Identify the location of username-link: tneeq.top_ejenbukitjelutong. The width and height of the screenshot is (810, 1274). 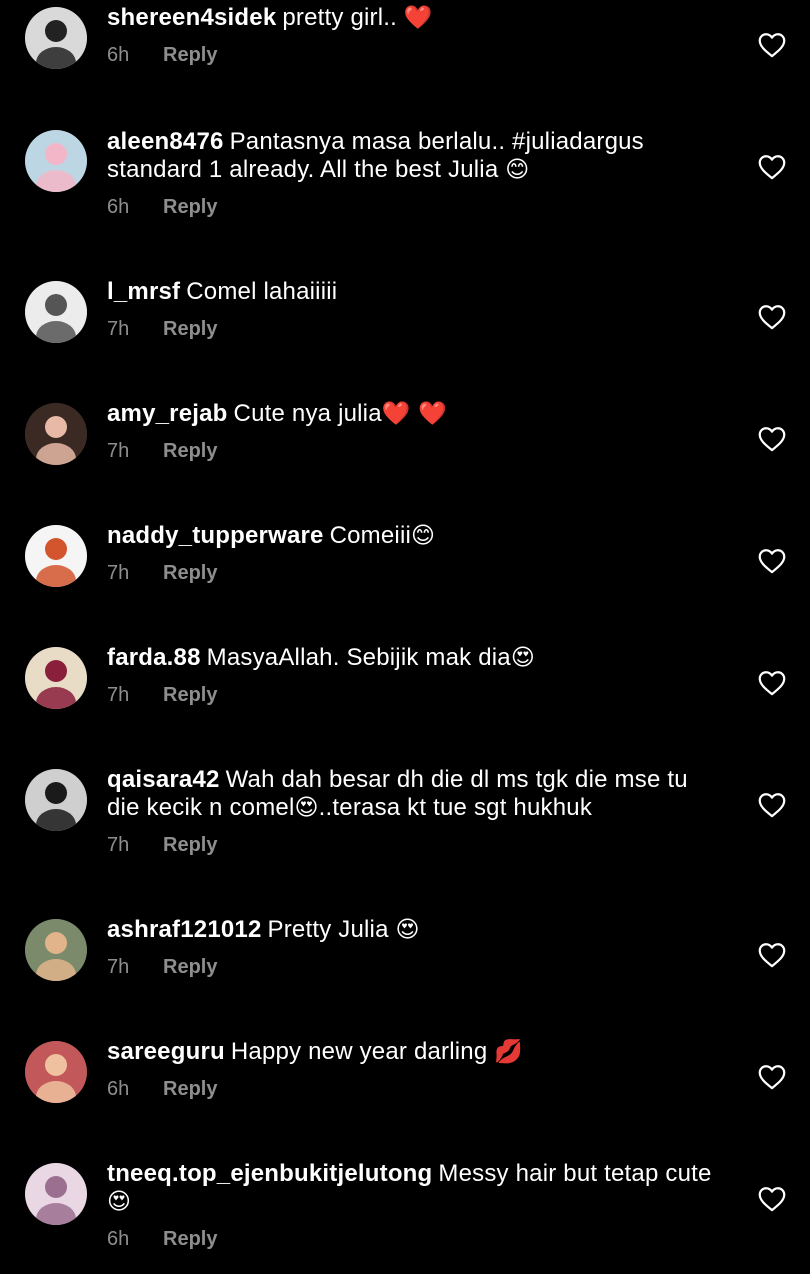
(269, 1173).